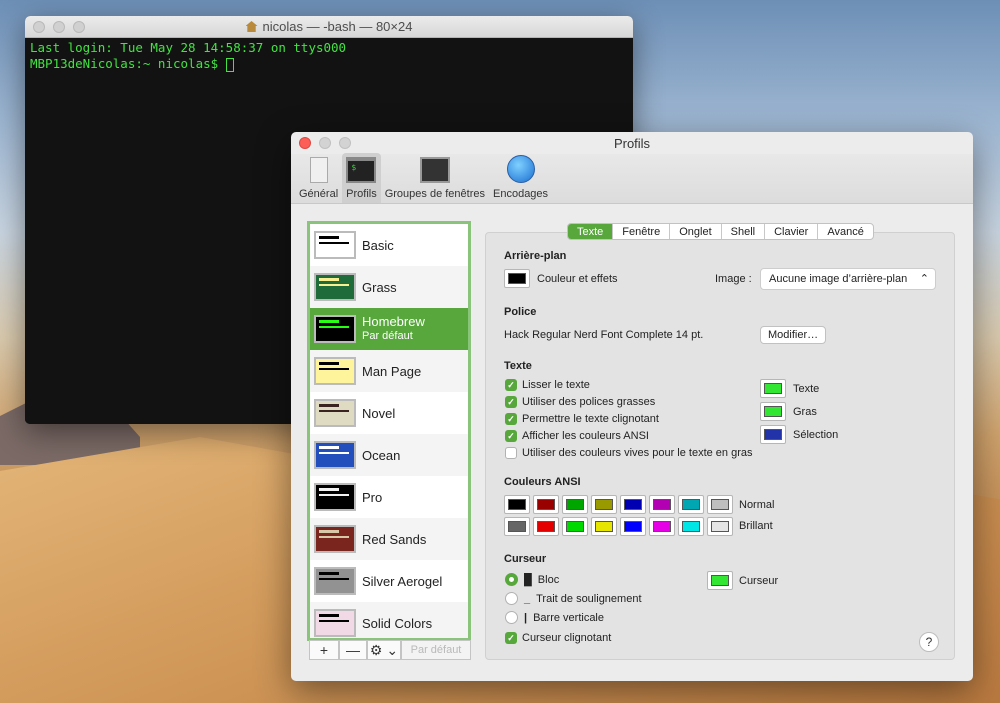  I want to click on home-icon, so click(251, 26).